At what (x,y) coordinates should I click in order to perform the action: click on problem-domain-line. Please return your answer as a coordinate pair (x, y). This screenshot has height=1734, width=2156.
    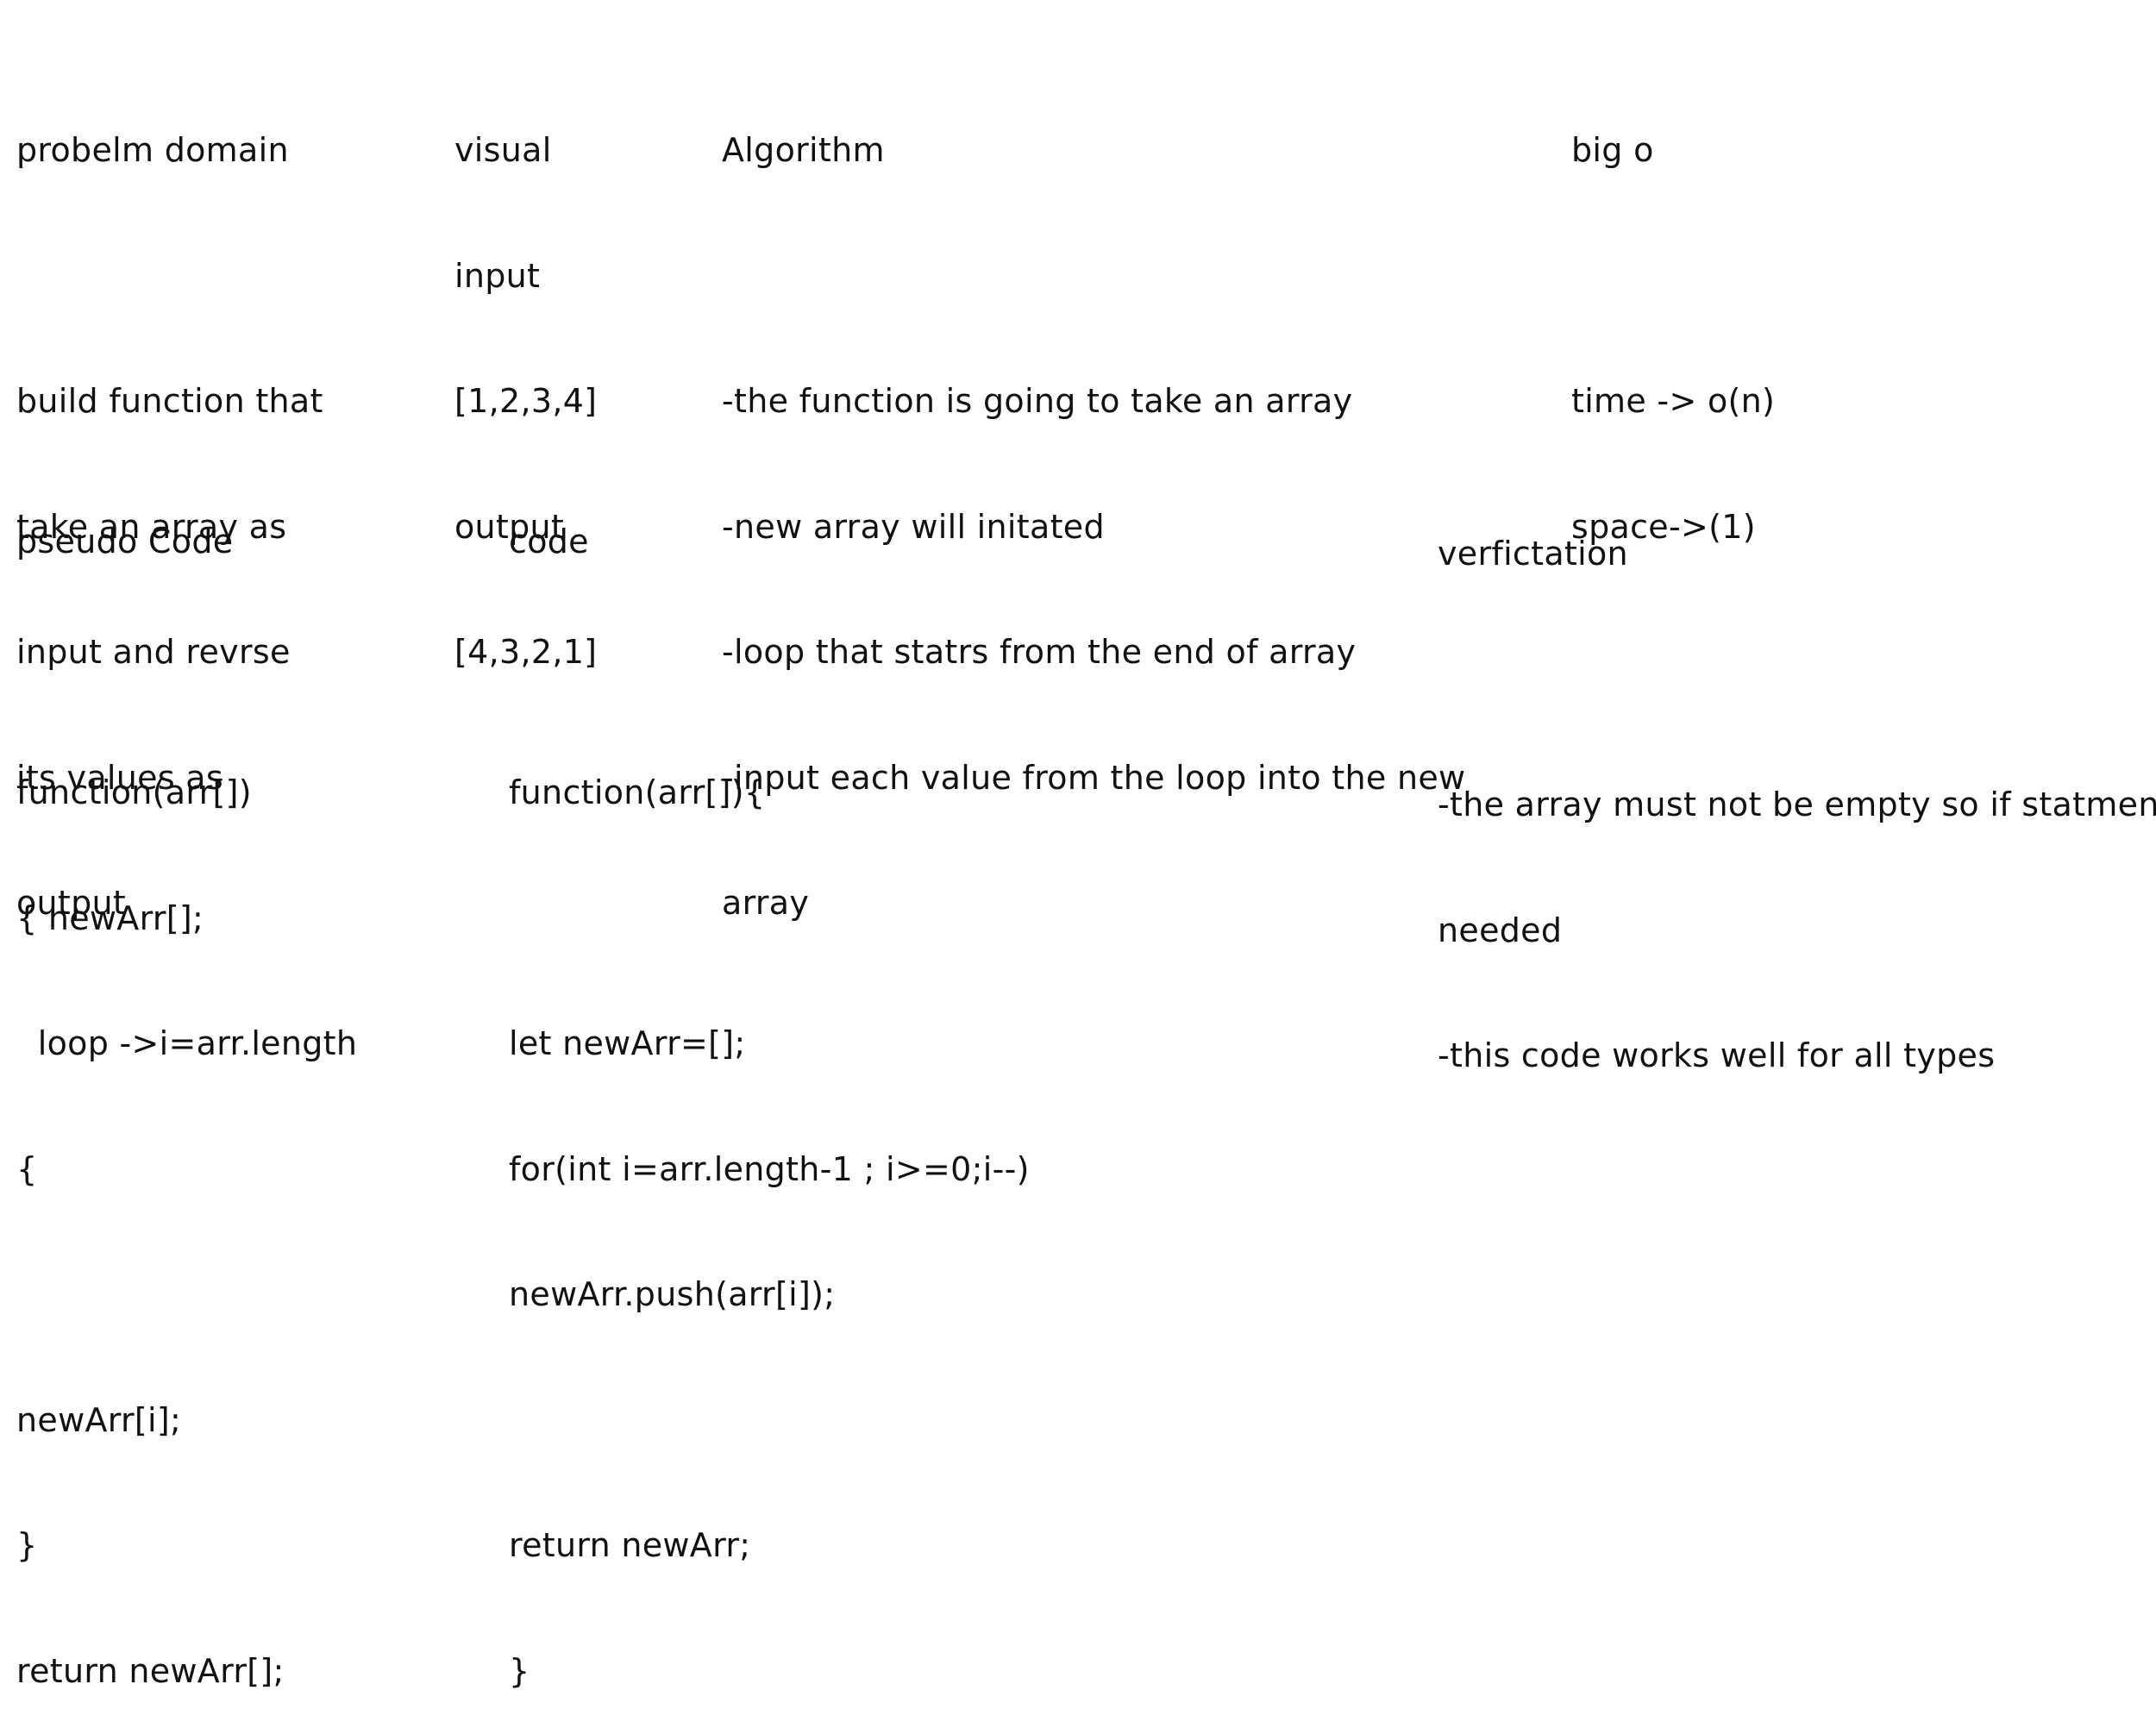
    Looking at the image, I should click on (169, 276).